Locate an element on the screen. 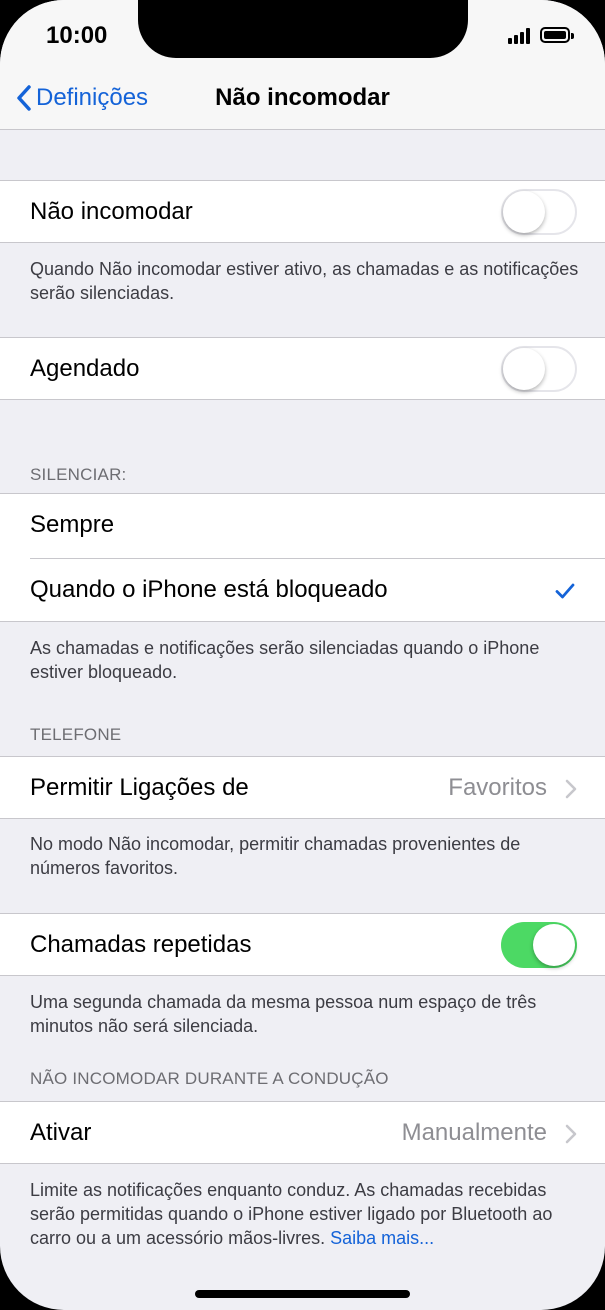 Image resolution: width=605 pixels, height=1310 pixels. silence-option-locked: Quando o iPhone está bloqueado is located at coordinates (302, 590).